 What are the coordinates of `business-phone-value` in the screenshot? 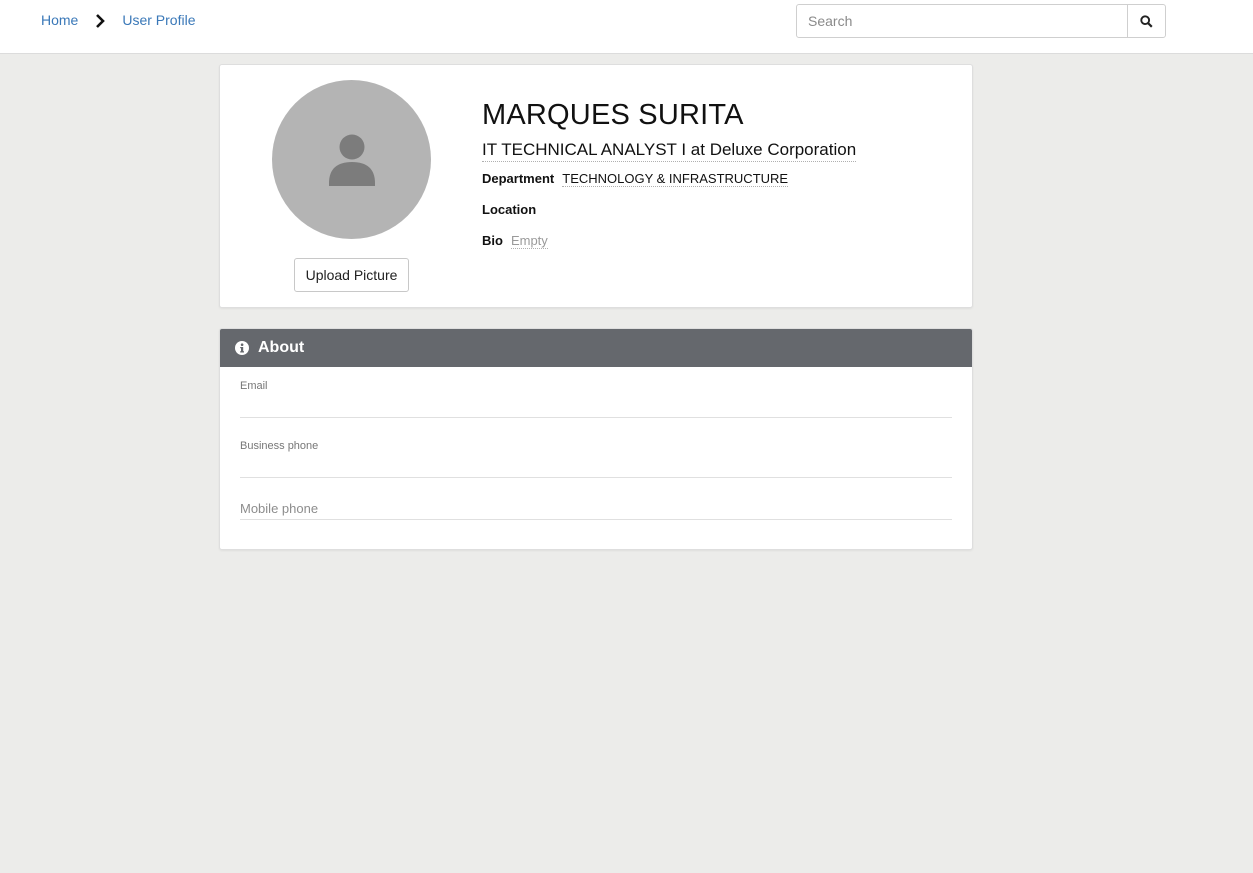 It's located at (596, 463).